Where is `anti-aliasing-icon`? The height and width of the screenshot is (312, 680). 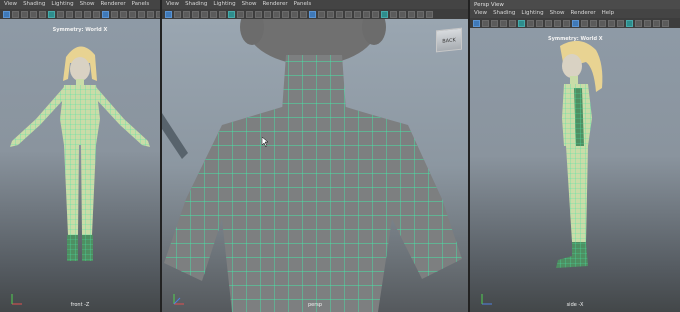
anti-aliasing-icon is located at coordinates (303, 14).